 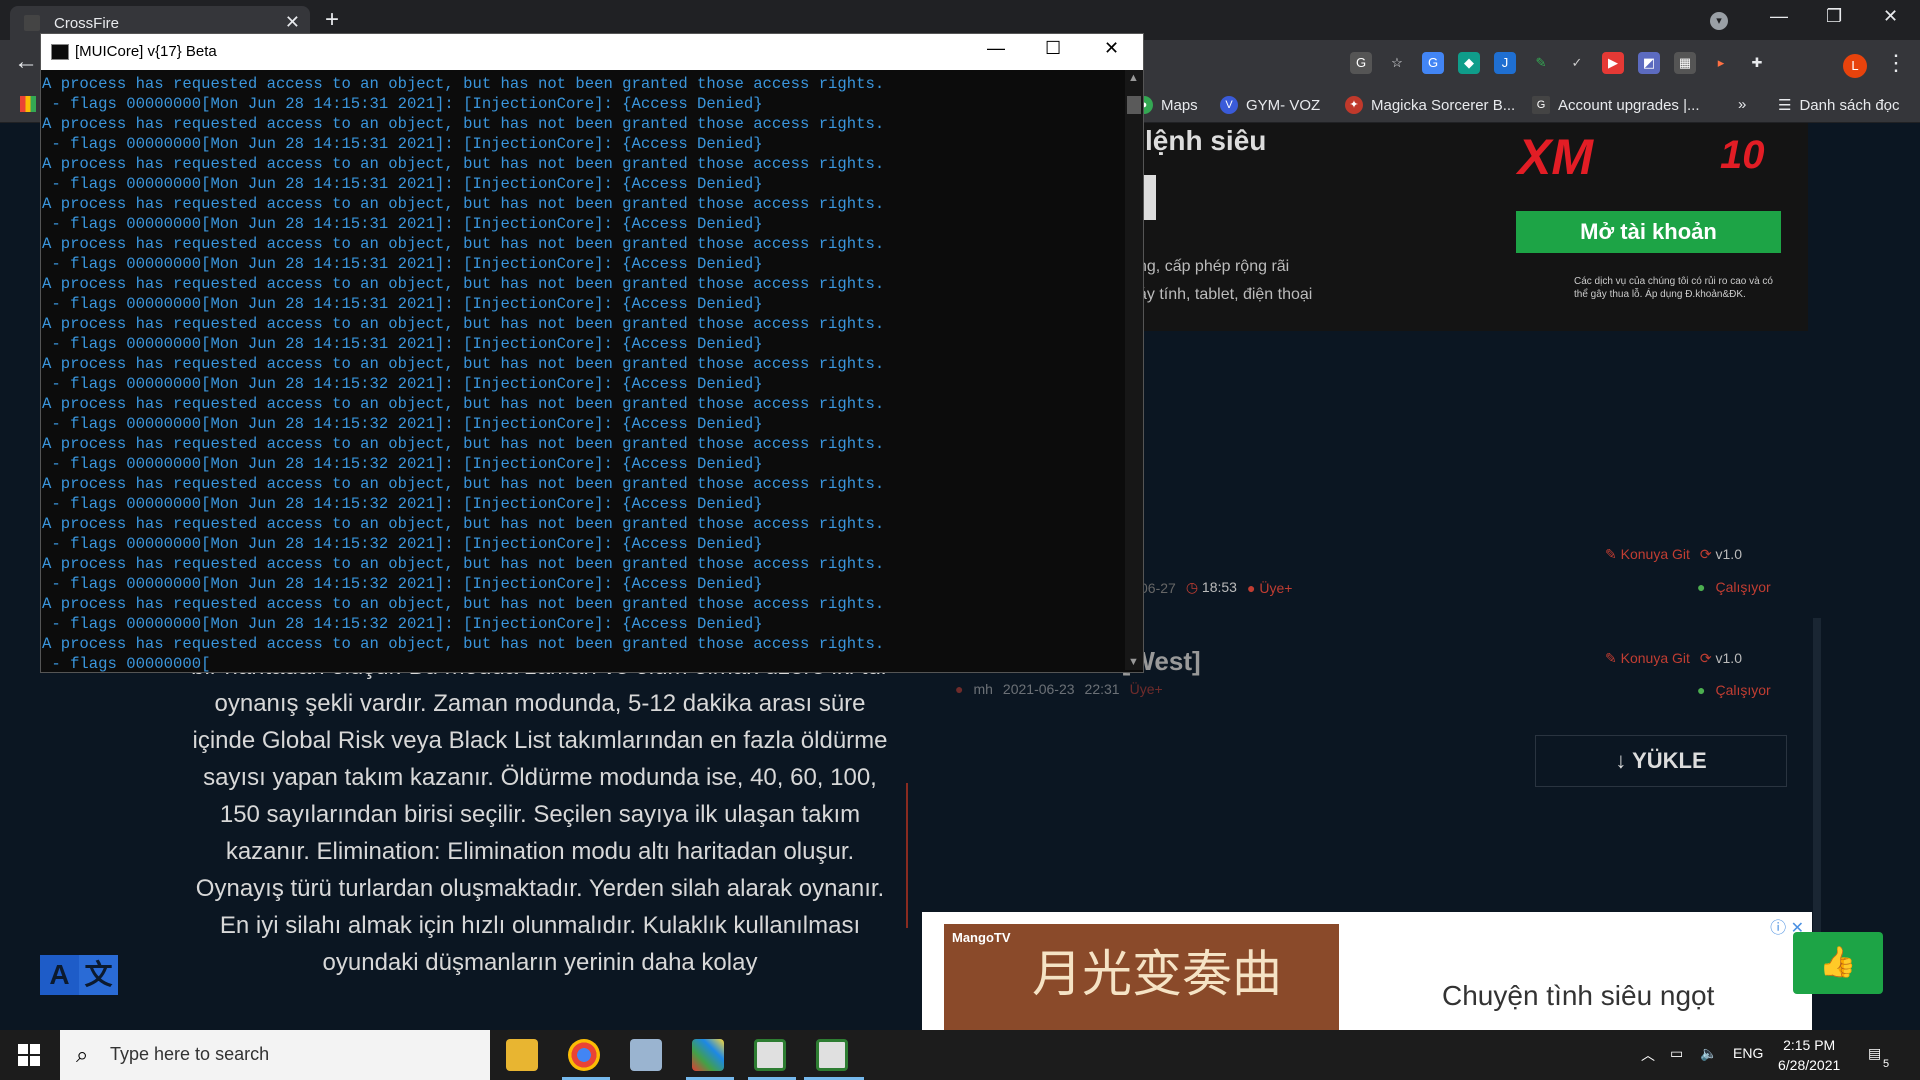 What do you see at coordinates (1367, 971) in the screenshot?
I see `mangotv-ad: MangoTV 月光变奏曲 Chuyện tình siêu ngọt ⓘ ✕` at bounding box center [1367, 971].